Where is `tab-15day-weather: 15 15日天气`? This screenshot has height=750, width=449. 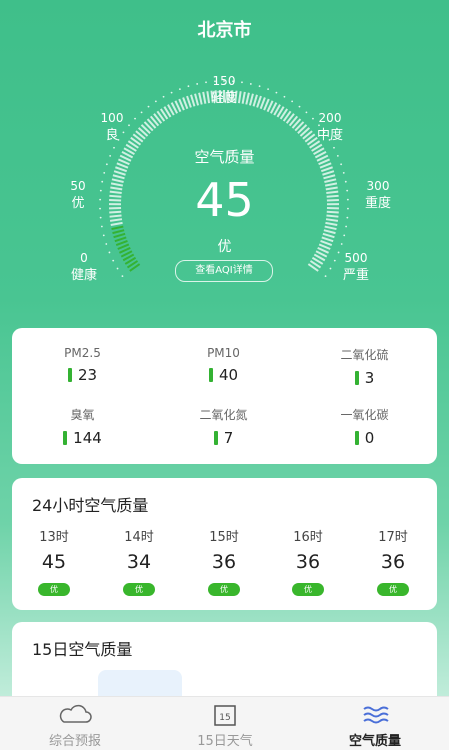
tab-15day-weather: 15 15日天气 is located at coordinates (225, 723).